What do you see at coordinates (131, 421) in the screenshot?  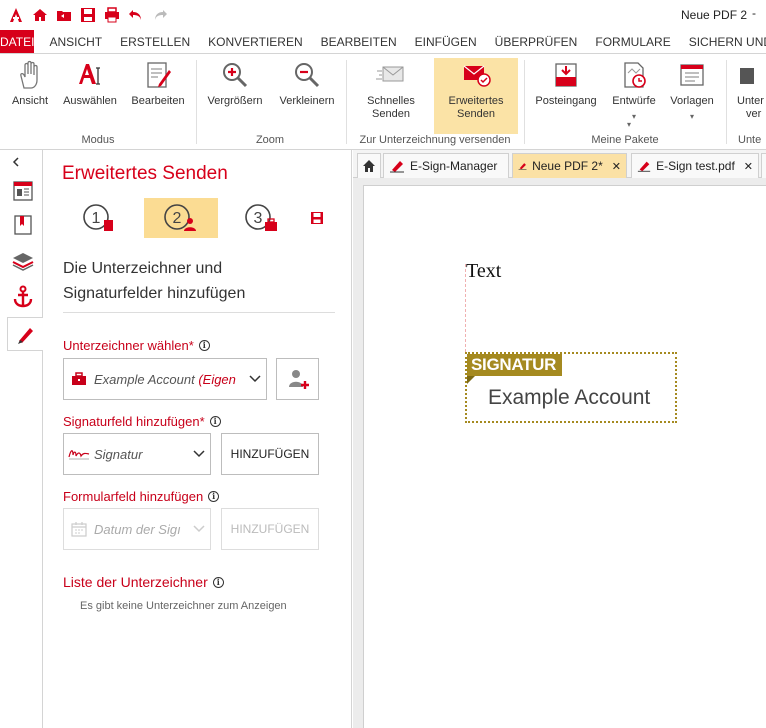 I see `sigfield-label-text: Signaturfeld hinzufügen` at bounding box center [131, 421].